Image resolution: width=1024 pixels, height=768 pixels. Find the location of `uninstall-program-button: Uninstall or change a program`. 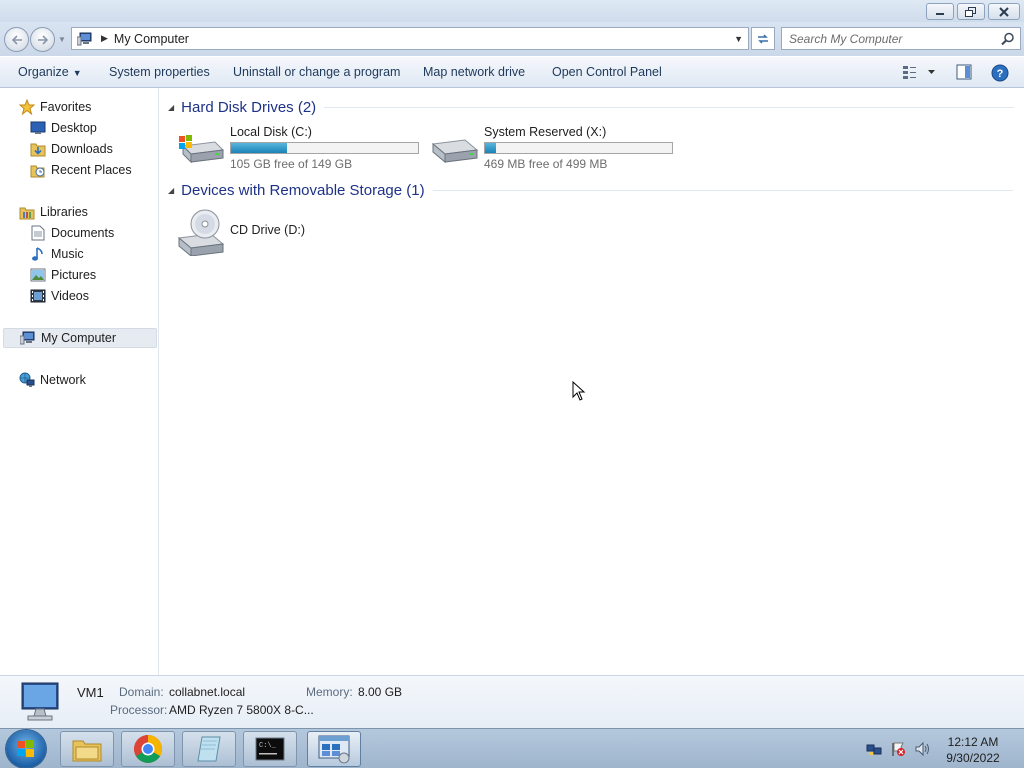

uninstall-program-button: Uninstall or change a program is located at coordinates (316, 72).